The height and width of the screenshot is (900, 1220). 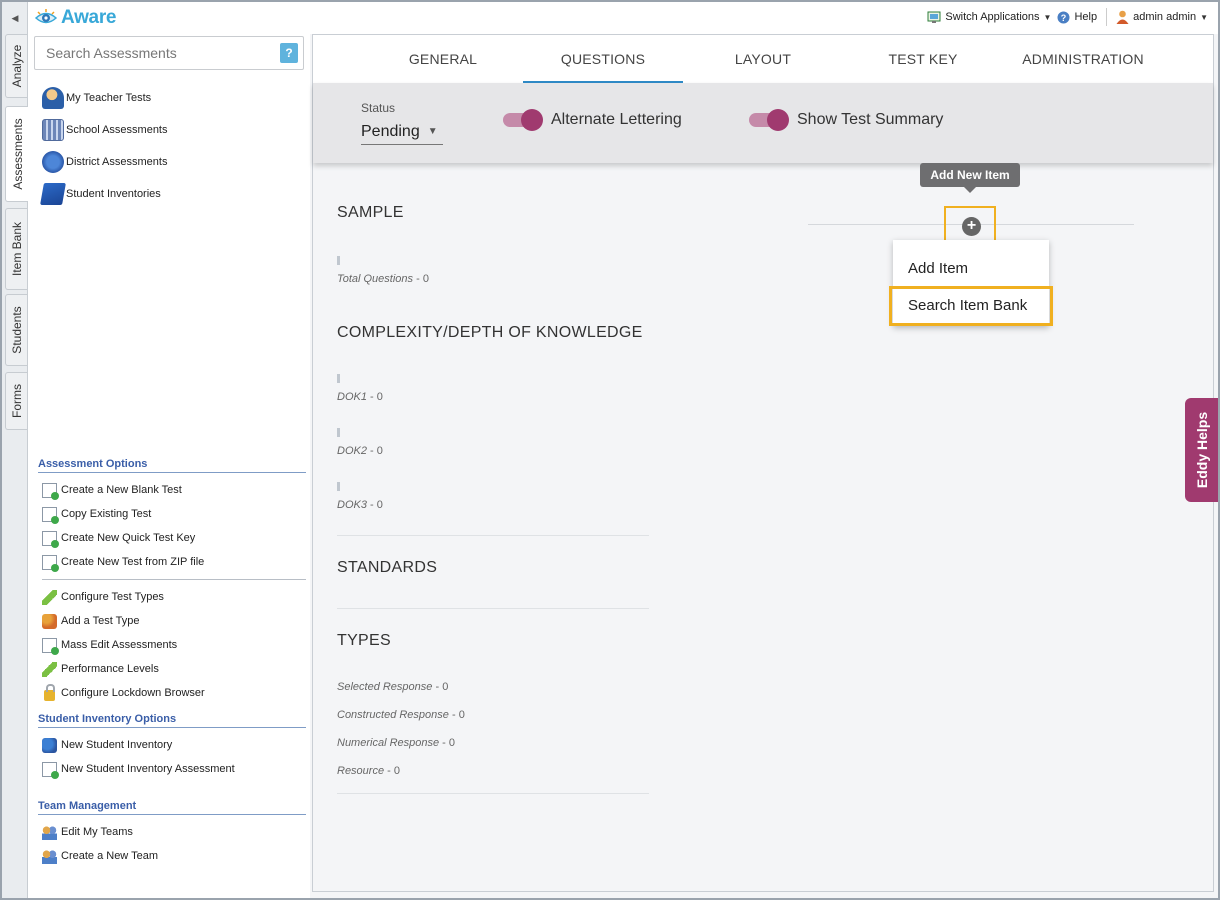 I want to click on vtab-analyze: Analyze, so click(x=16, y=66).